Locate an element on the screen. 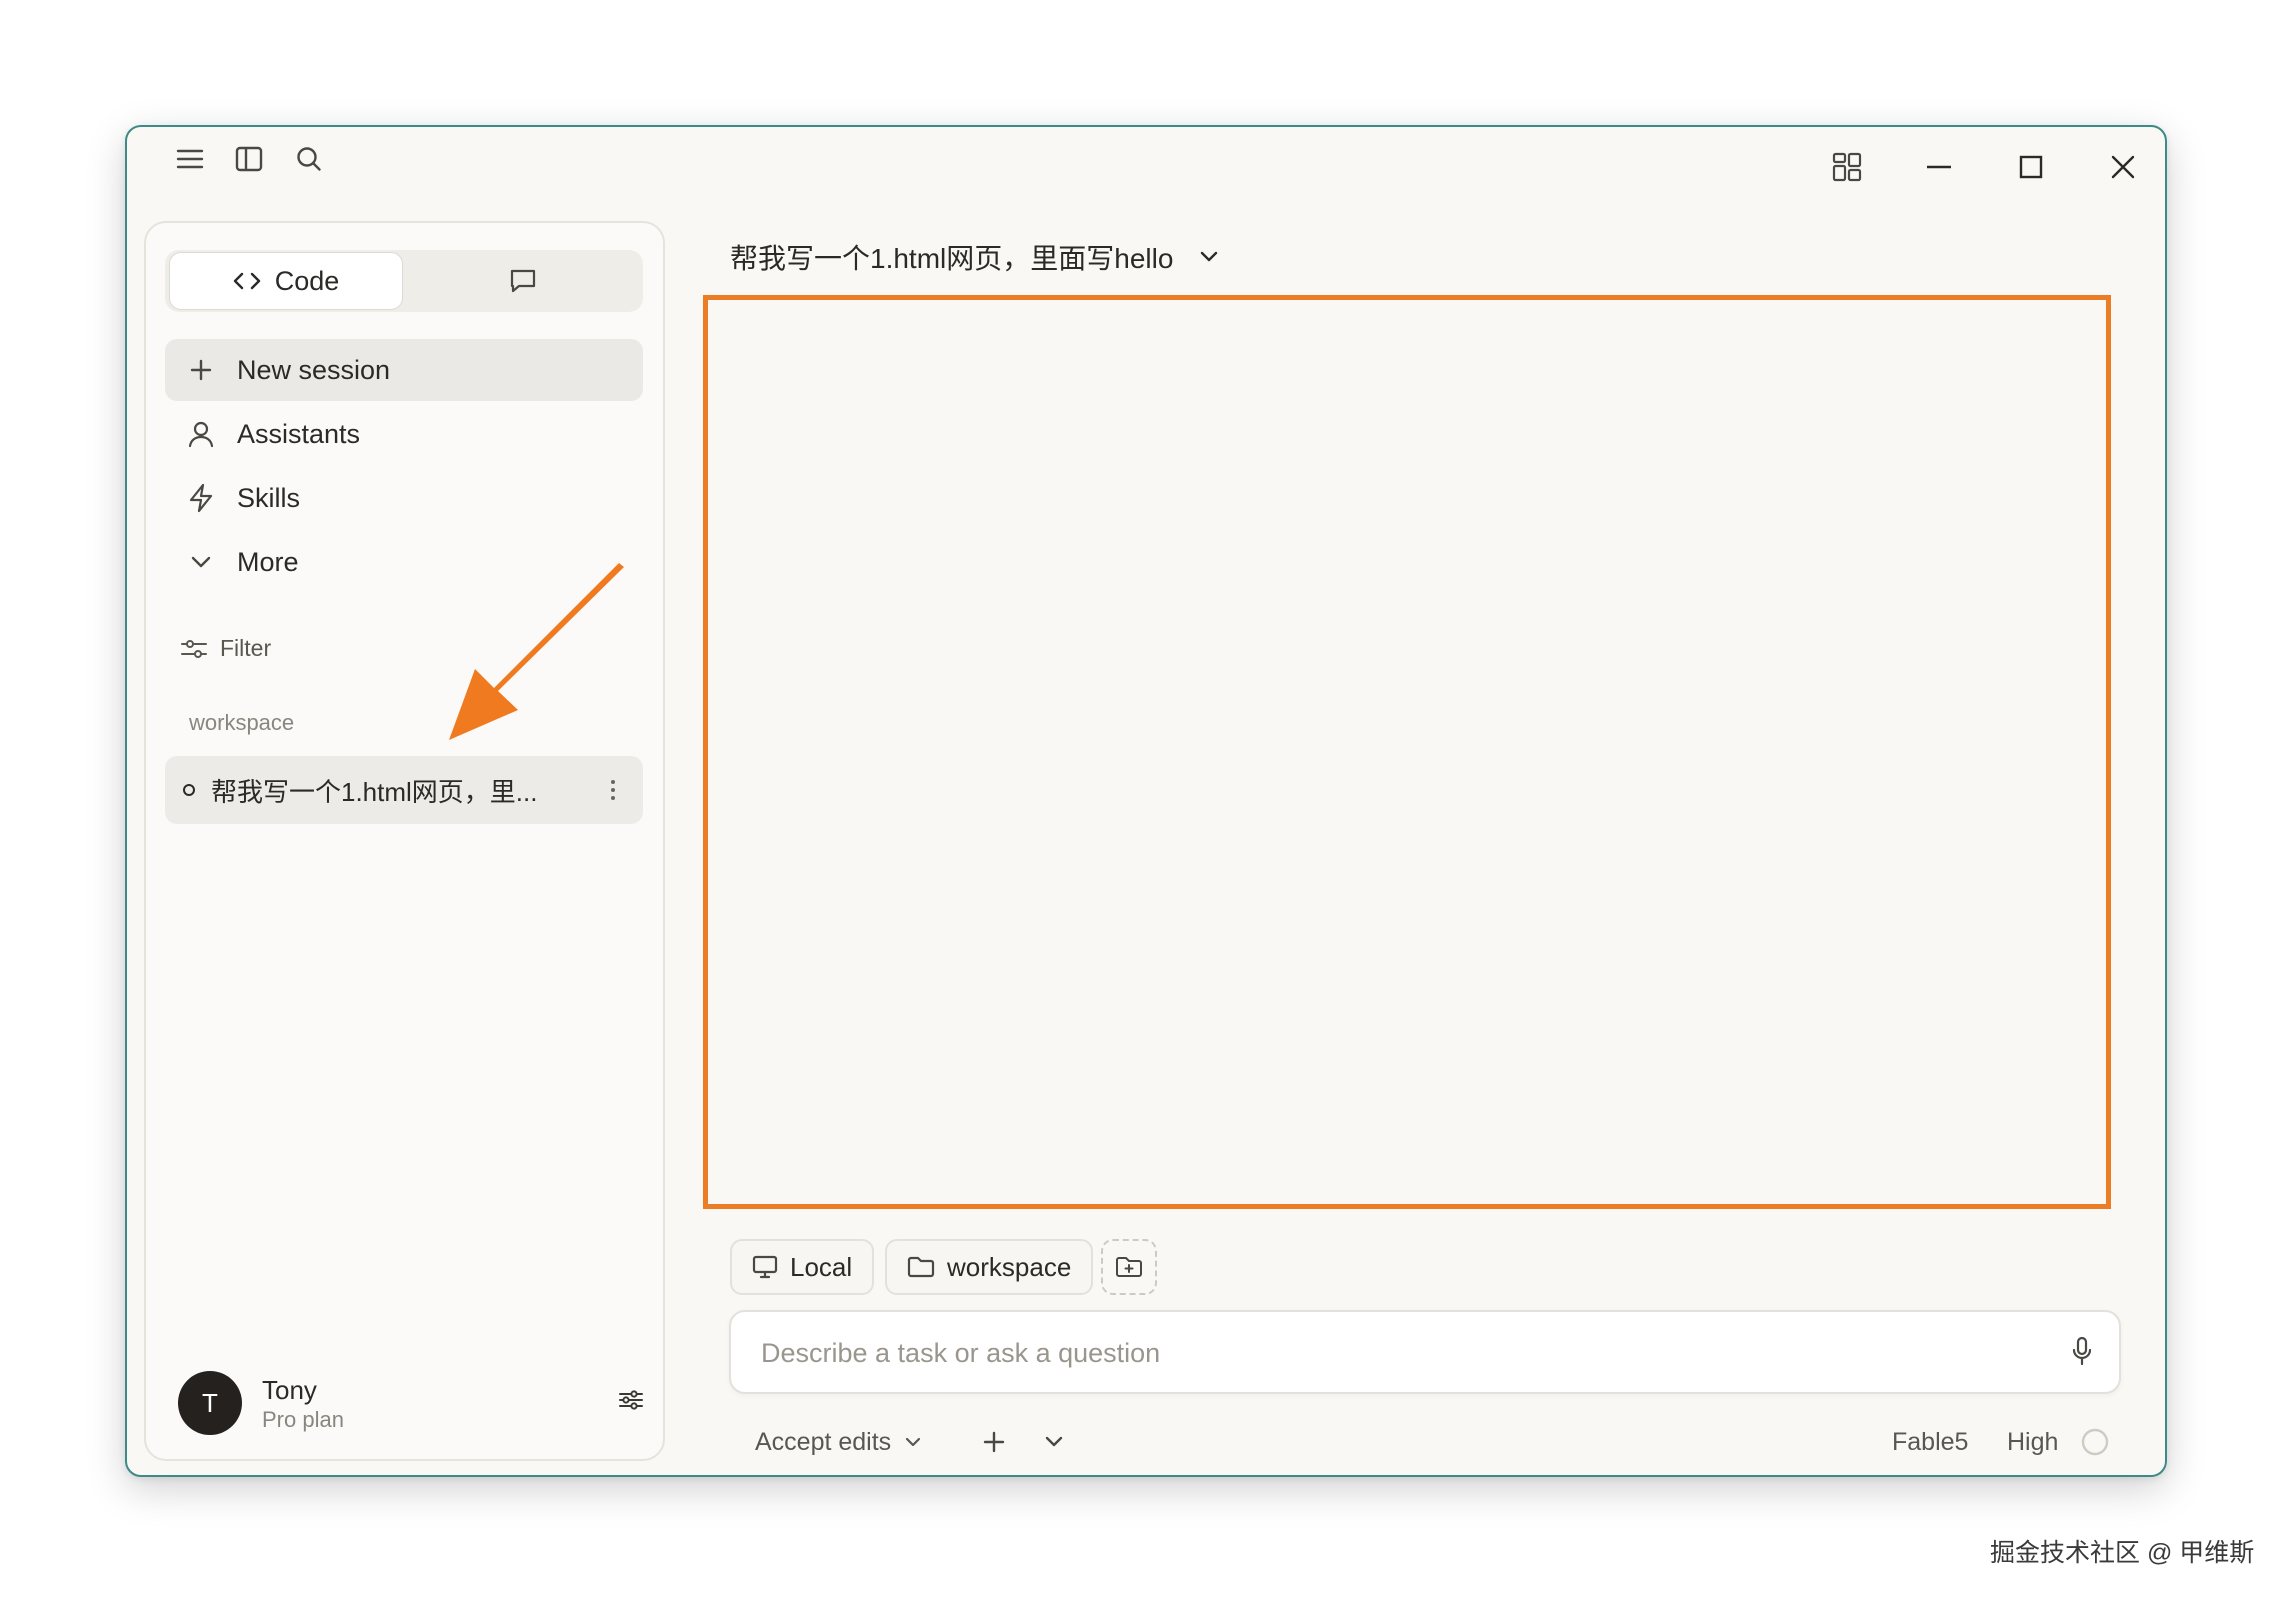 Image resolution: width=2285 pixels, height=1597 pixels. more-options-dropdown is located at coordinates (1054, 1442).